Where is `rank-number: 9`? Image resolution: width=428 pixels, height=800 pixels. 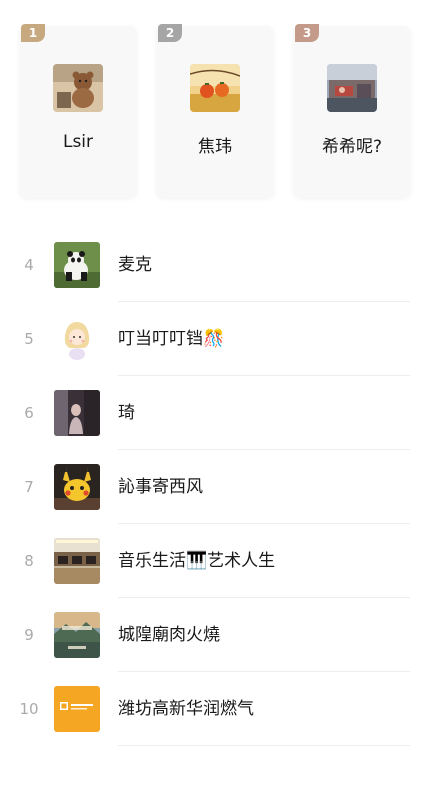
rank-number: 9 is located at coordinates (29, 635).